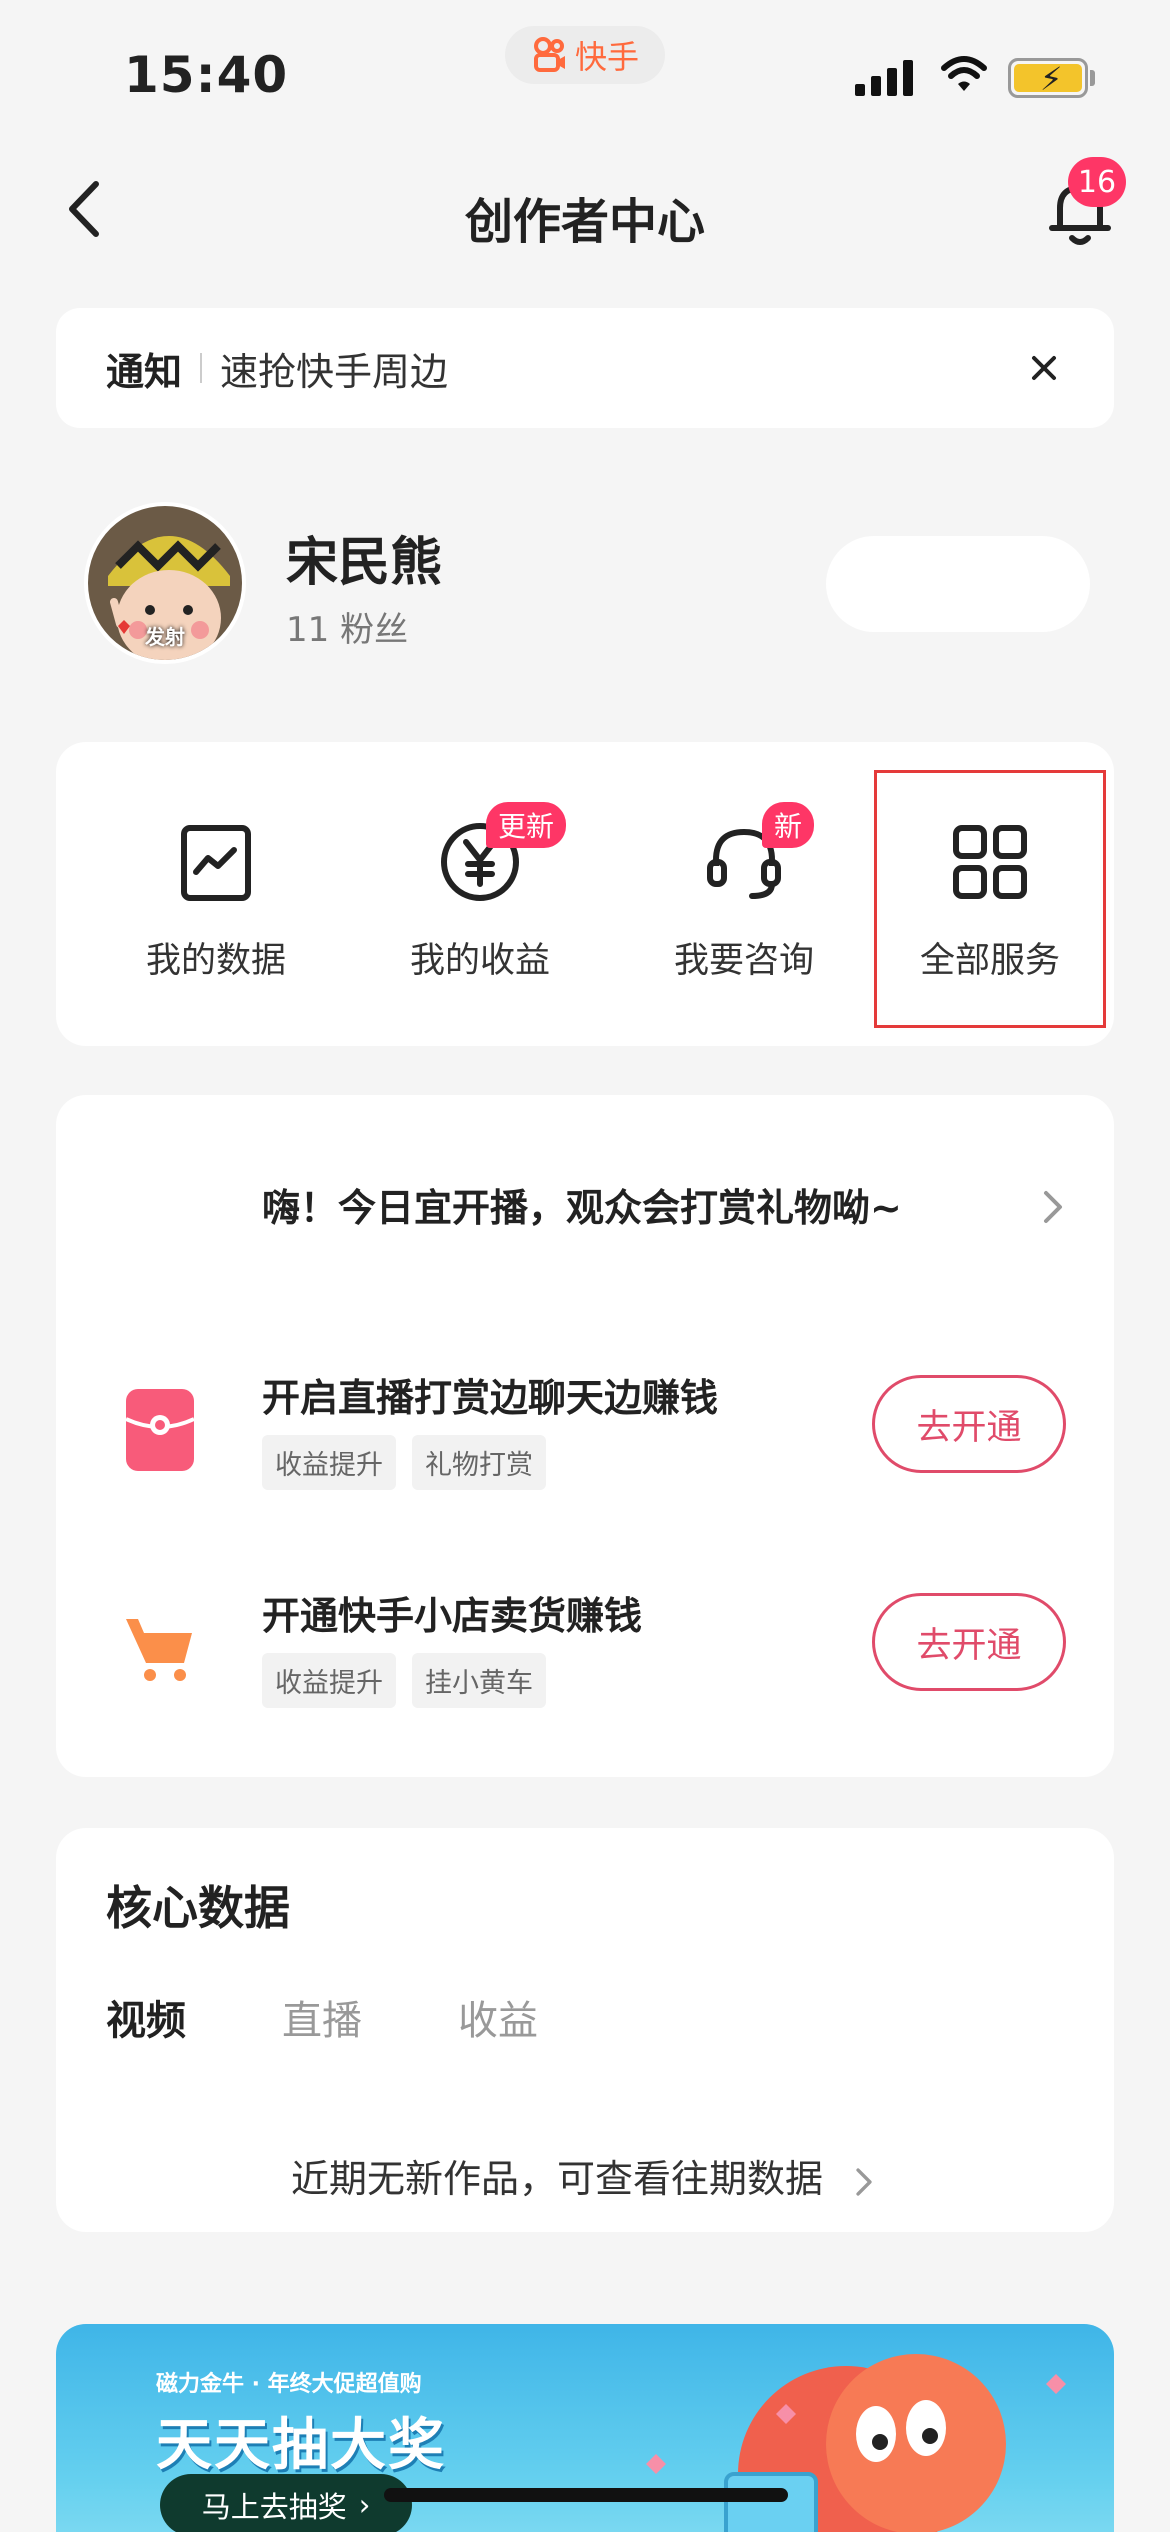 Image resolution: width=1170 pixels, height=2532 pixels. I want to click on new-badge: 新, so click(788, 825).